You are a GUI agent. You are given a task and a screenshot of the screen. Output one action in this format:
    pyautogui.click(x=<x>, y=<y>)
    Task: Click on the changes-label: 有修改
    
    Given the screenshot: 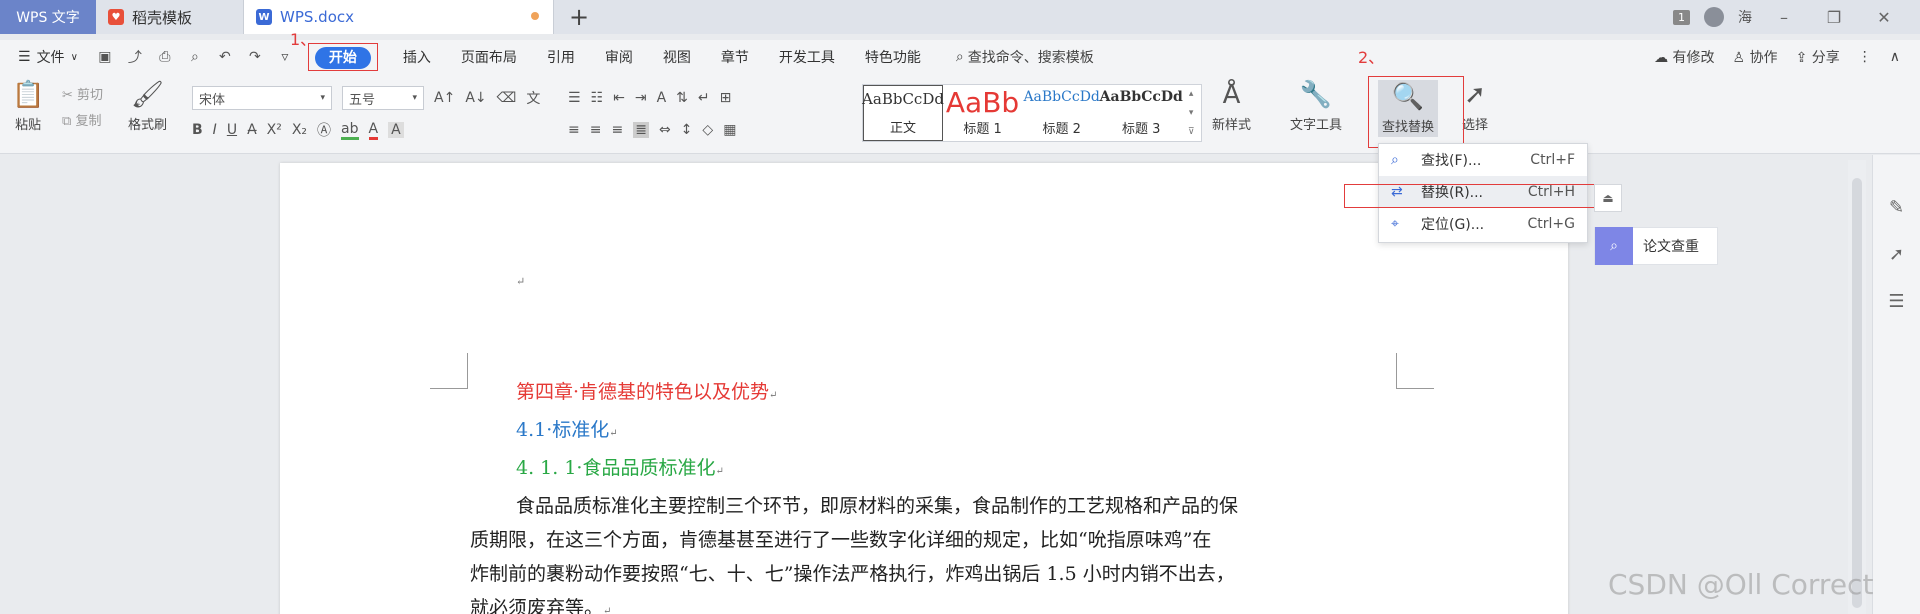 What is the action you would take?
    pyautogui.click(x=1693, y=58)
    